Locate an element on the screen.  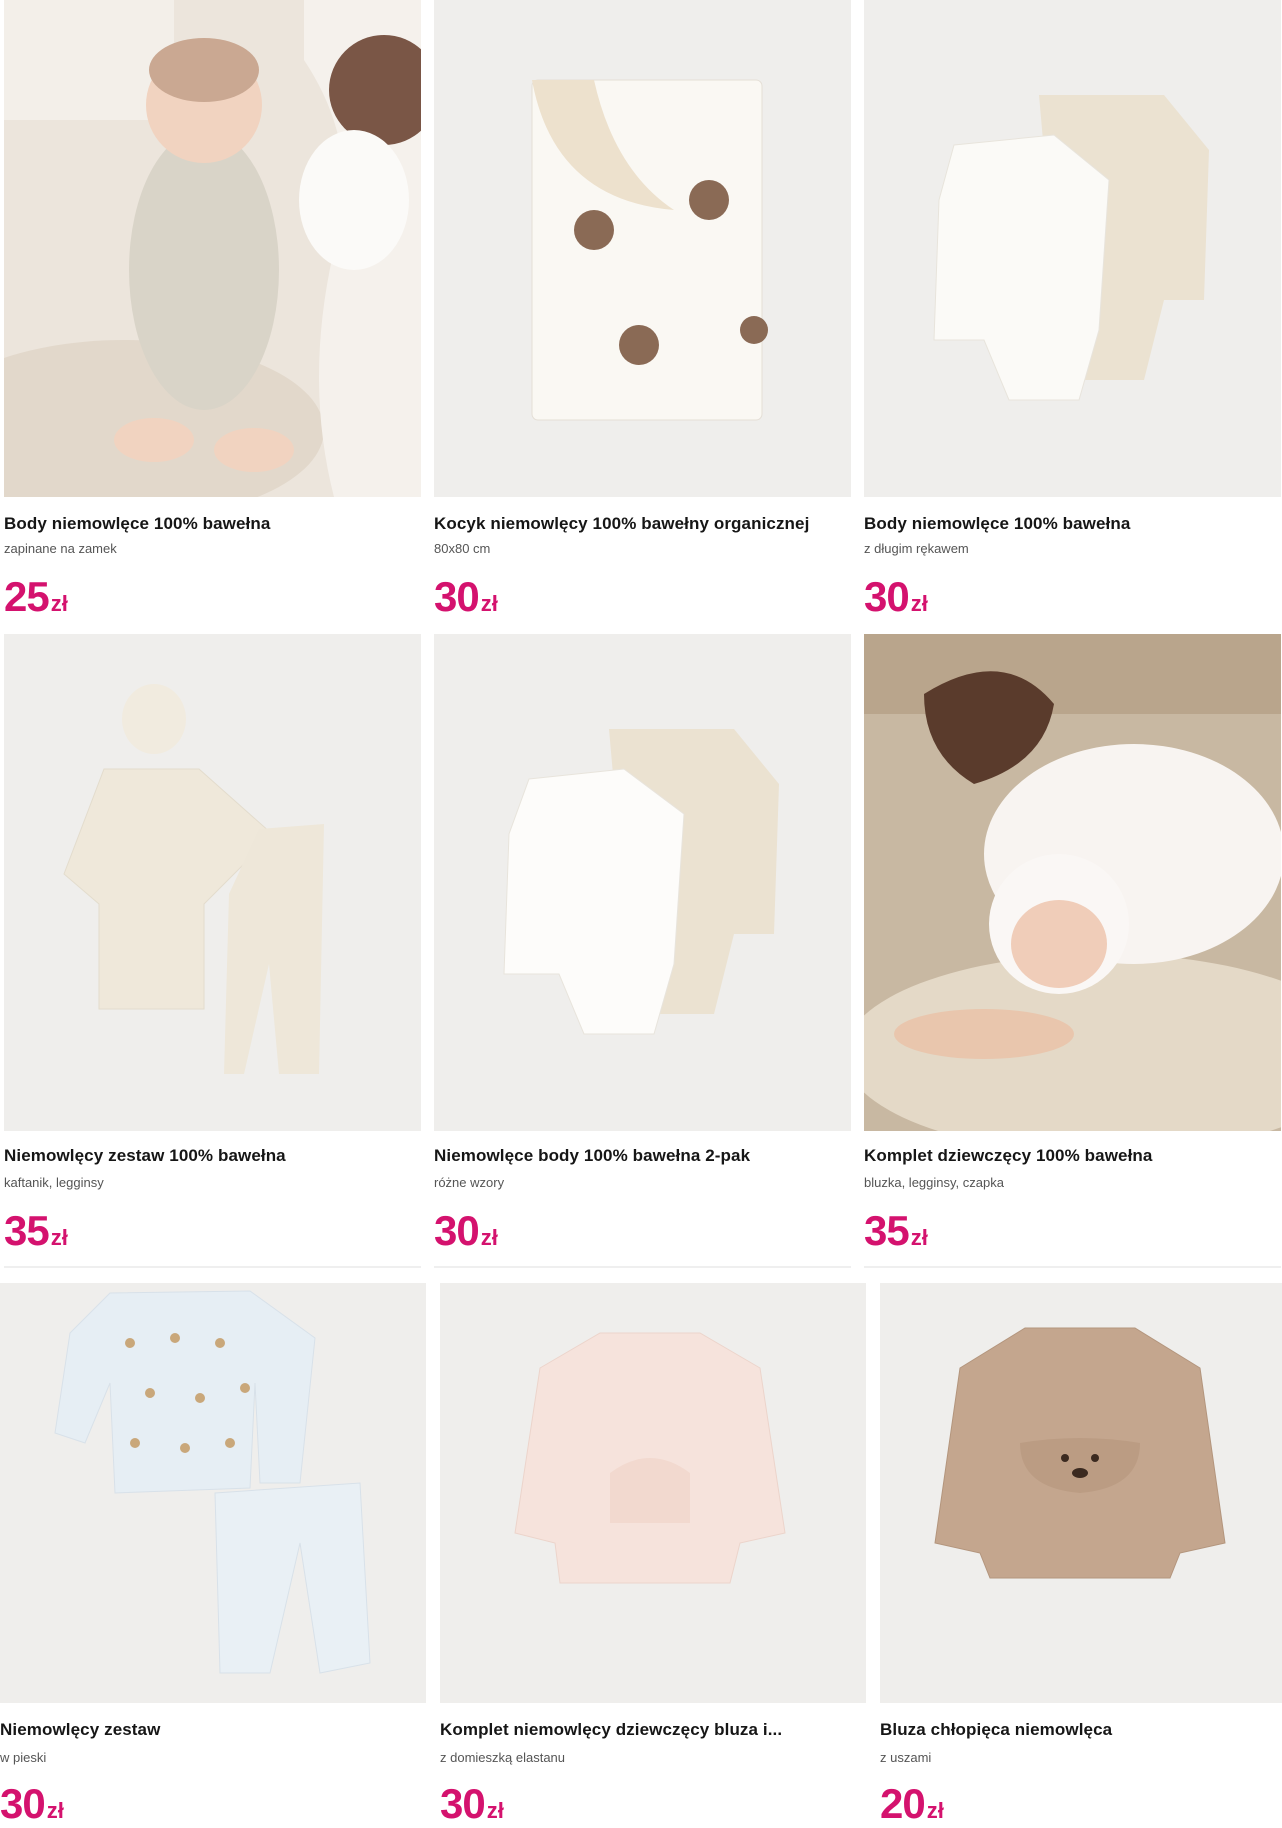
product-card: Bluza chłopięca niemowlęca z uszami 20zł is located at coordinates (1081, 1555).